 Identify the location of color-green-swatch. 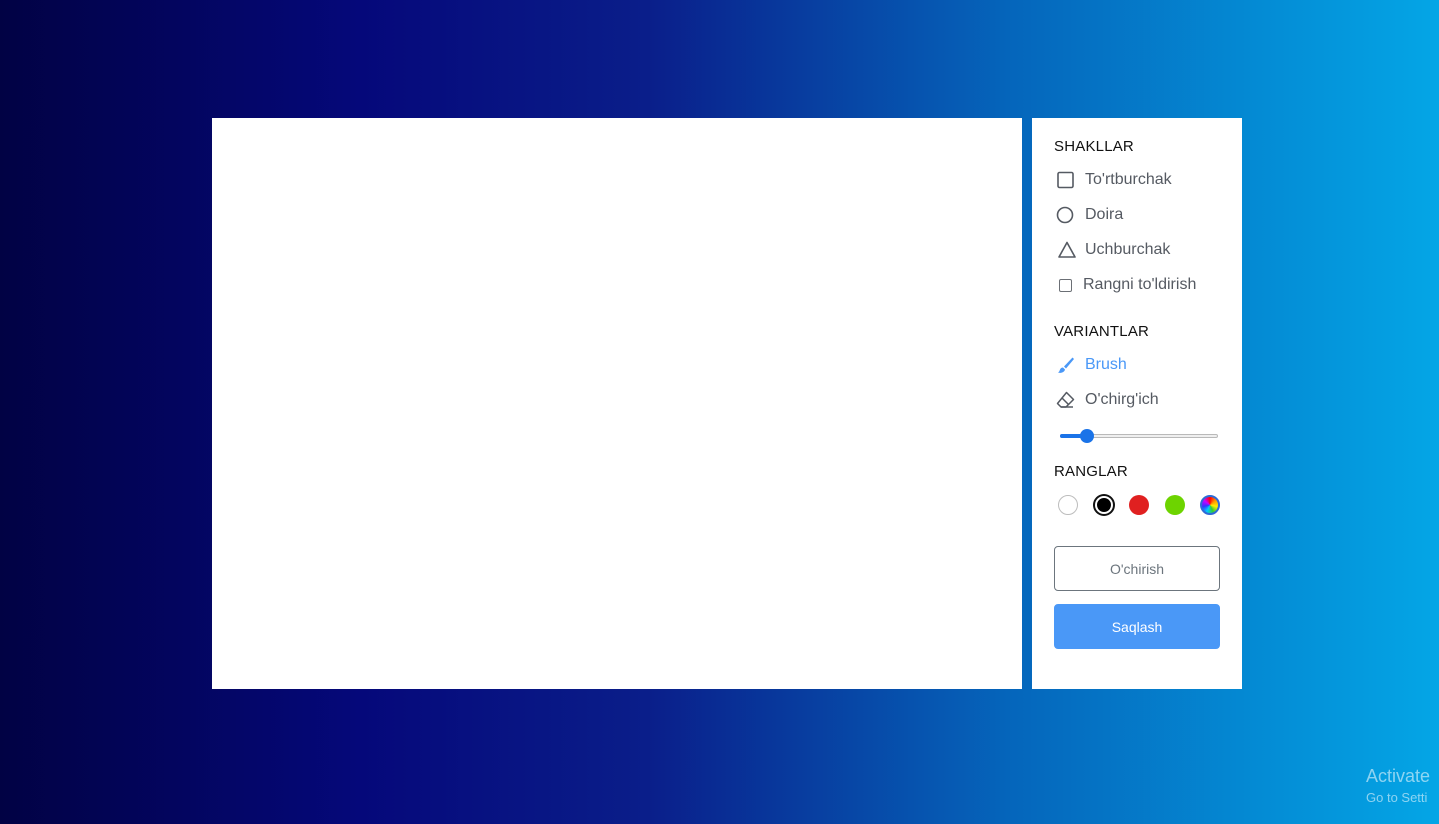
(1174, 505).